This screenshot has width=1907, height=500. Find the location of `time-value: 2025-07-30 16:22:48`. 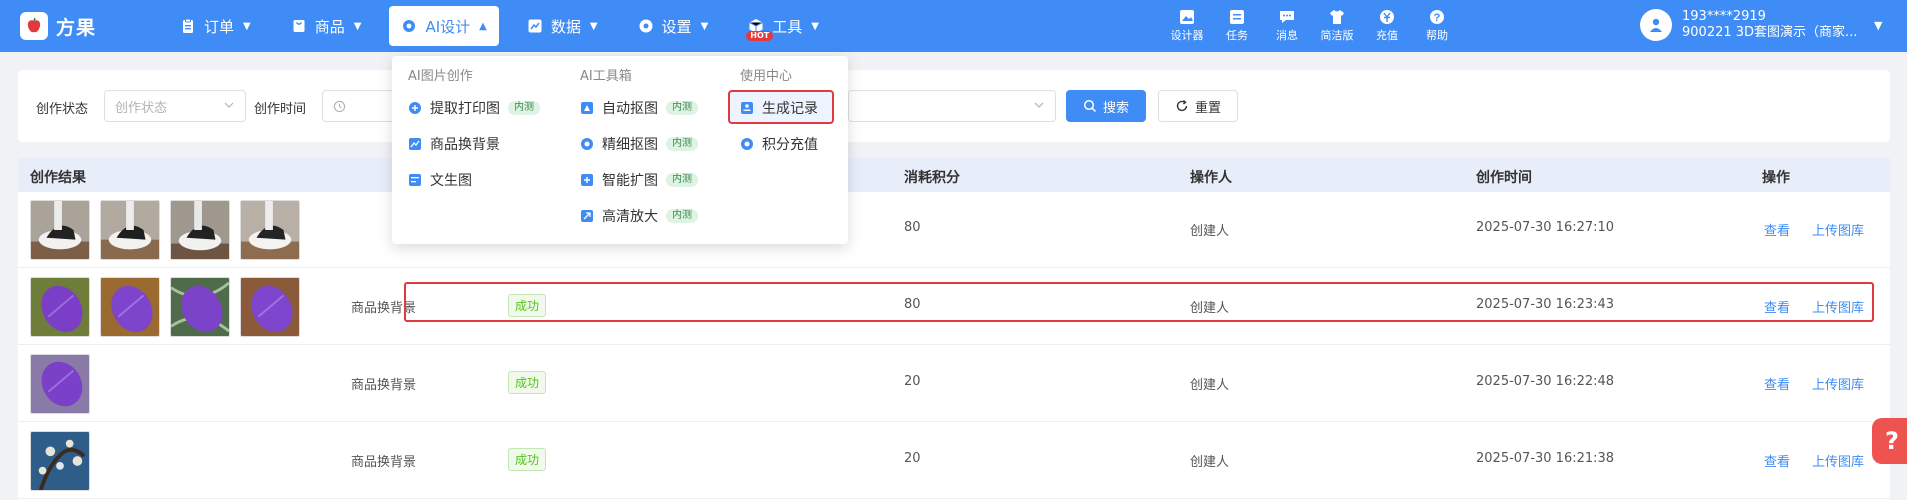

time-value: 2025-07-30 16:22:48 is located at coordinates (1545, 381).